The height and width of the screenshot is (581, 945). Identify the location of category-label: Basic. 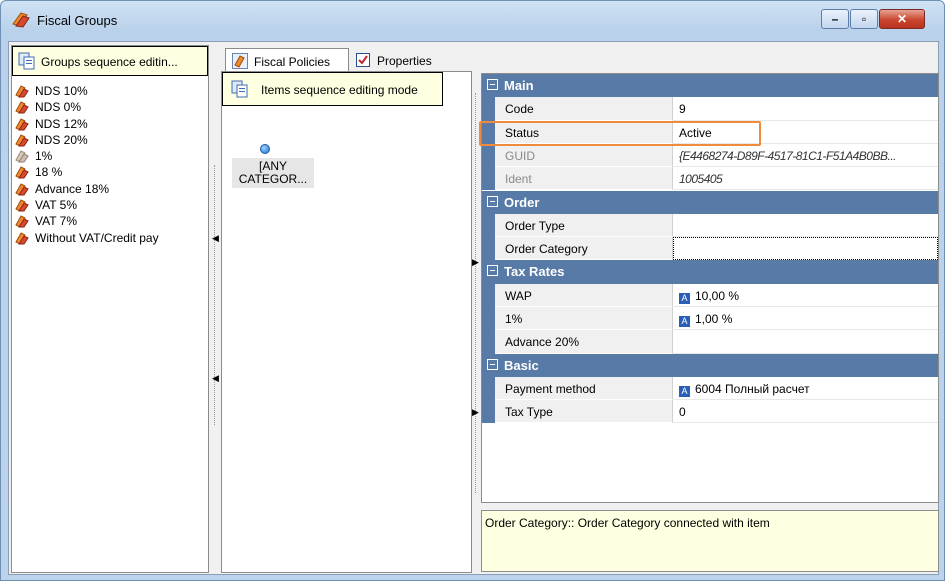
(521, 365).